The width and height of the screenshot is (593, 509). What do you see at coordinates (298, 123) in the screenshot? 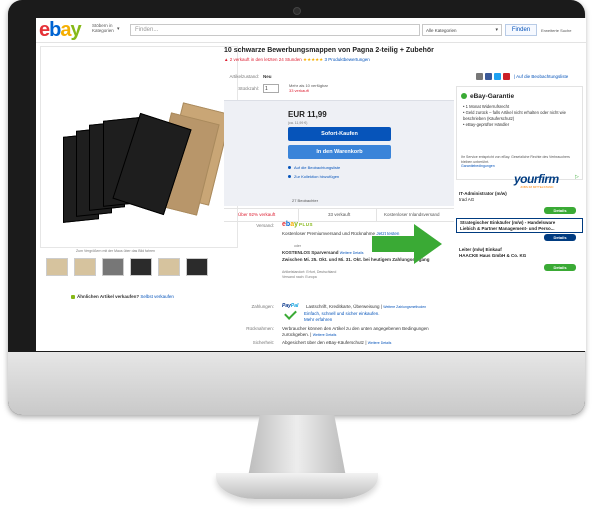
I see `price-approx: (ca. 11,99 €)` at bounding box center [298, 123].